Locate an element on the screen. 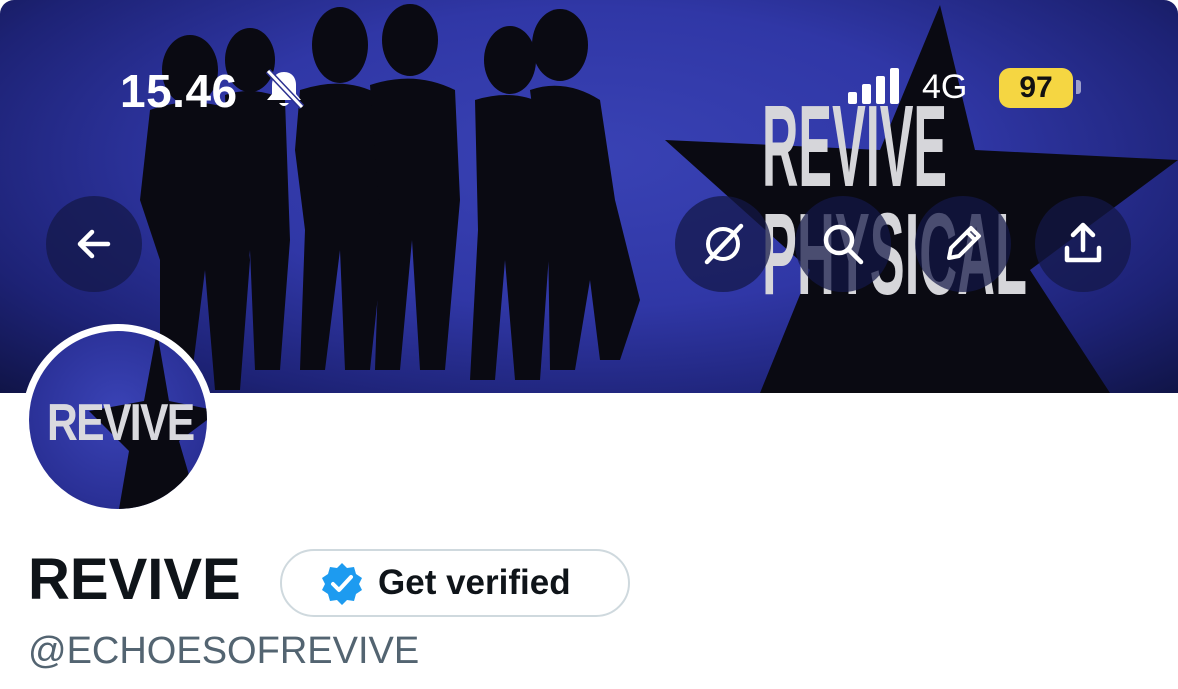 The image size is (1178, 689). grok-button is located at coordinates (723, 244).